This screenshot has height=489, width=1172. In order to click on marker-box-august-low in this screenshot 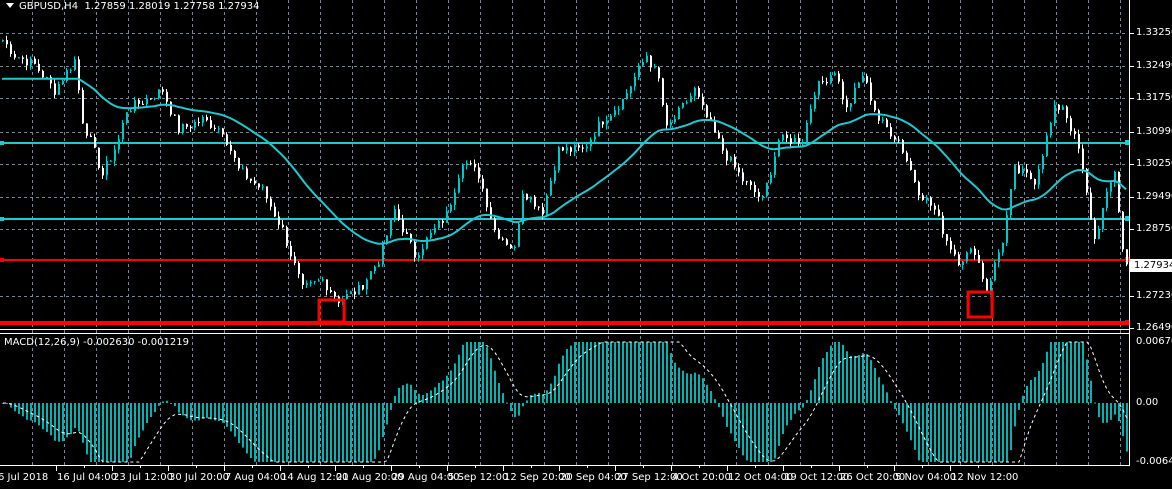, I will do `click(331, 311)`.